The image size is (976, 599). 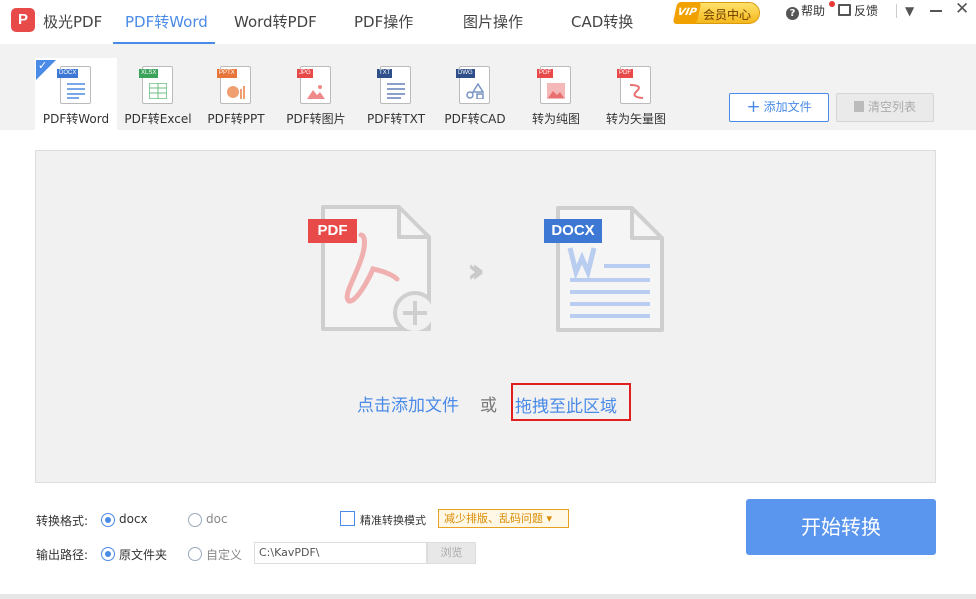 What do you see at coordinates (62, 555) in the screenshot?
I see `output-path-label: 输出路径:` at bounding box center [62, 555].